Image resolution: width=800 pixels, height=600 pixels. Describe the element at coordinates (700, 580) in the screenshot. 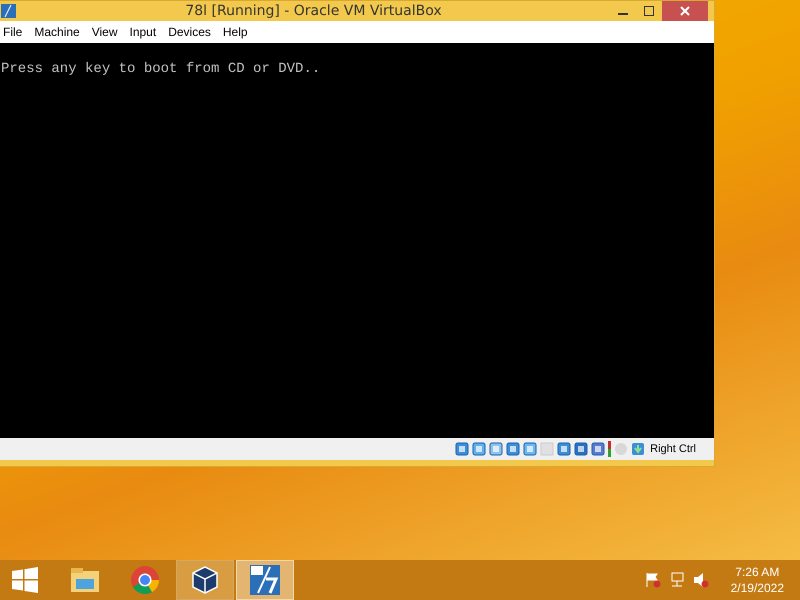

I see `speaker-muted-icon` at that location.